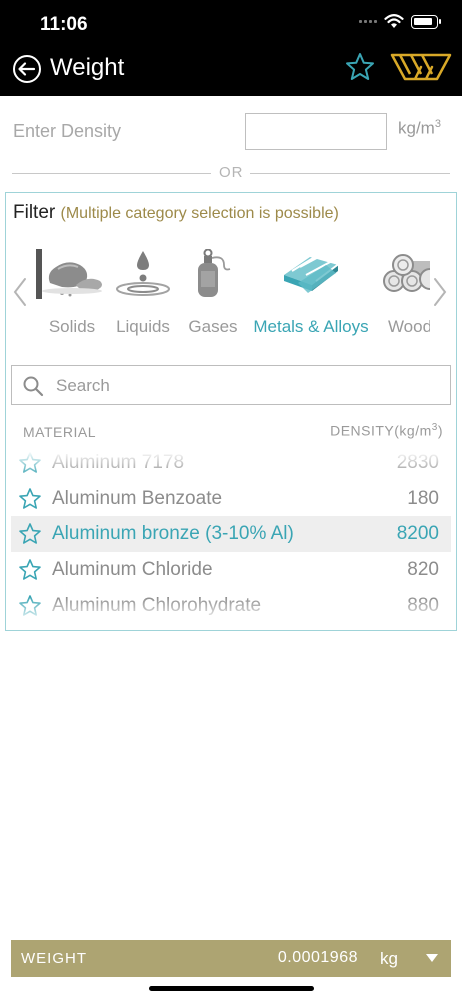 The image size is (462, 1000). What do you see at coordinates (231, 988) in the screenshot?
I see `home-indicator` at bounding box center [231, 988].